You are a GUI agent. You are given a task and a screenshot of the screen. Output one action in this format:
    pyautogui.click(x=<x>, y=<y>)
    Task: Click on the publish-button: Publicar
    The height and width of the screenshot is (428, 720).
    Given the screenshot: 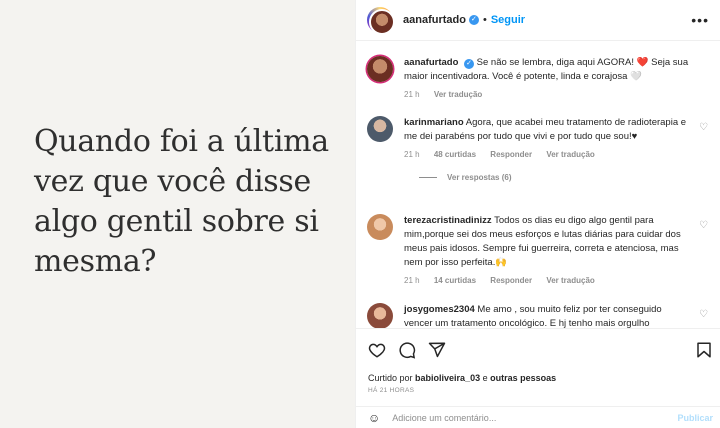 What is the action you would take?
    pyautogui.click(x=695, y=418)
    